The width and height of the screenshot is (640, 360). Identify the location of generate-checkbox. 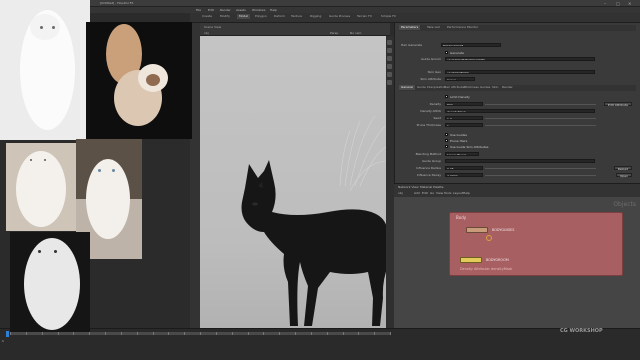
(446, 52).